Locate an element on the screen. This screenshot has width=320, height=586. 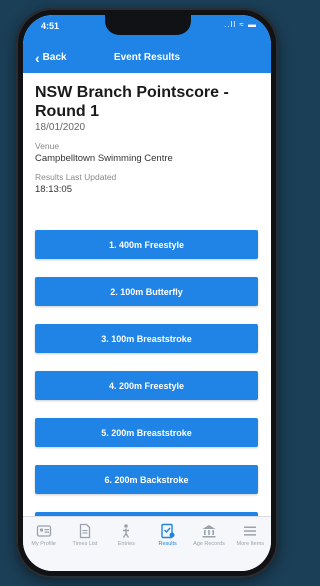
tab-label: More Items is located at coordinates (250, 544).